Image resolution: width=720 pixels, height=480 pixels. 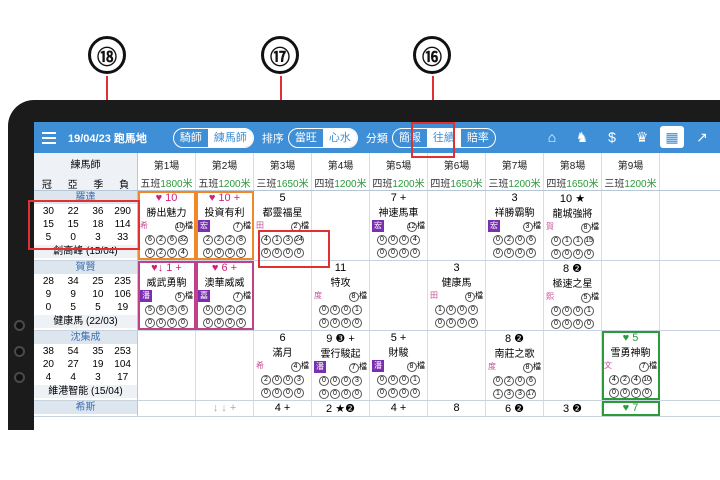 I want to click on horse-entry: 6 滿月希 4 檔 2 0 0 3 0 0 0 0, so click(x=282, y=365).